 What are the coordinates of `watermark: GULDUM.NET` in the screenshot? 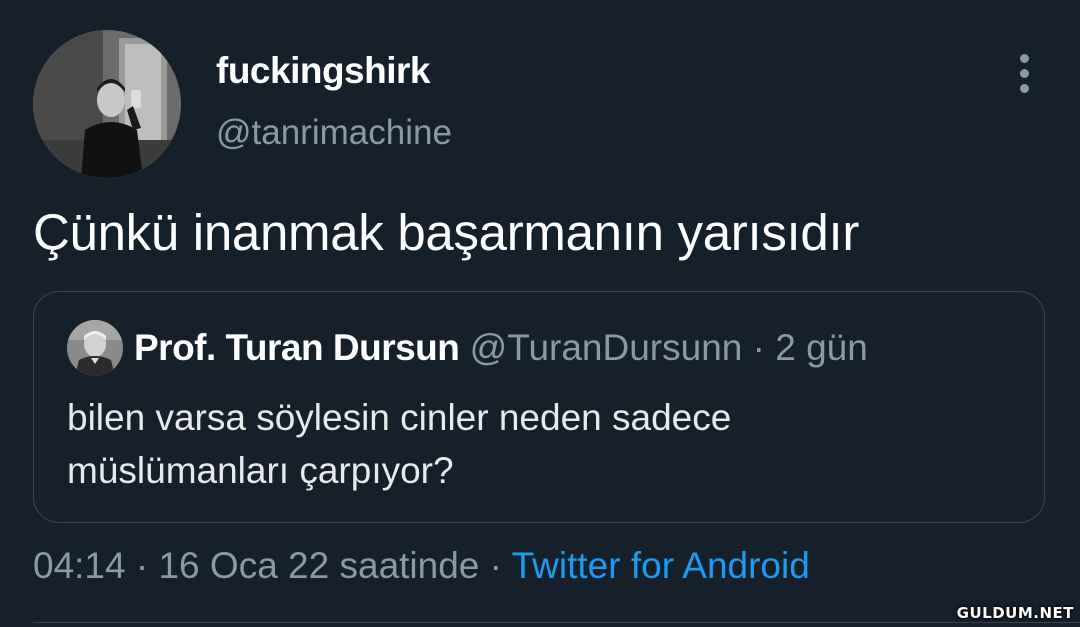 It's located at (1015, 613).